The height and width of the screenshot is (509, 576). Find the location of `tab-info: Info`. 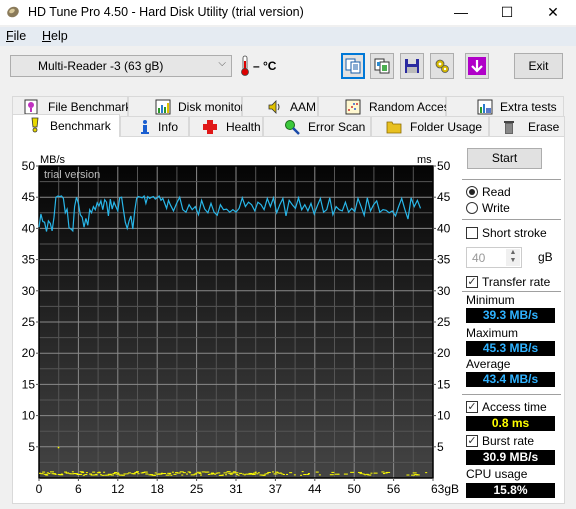

tab-info: Info is located at coordinates (154, 126).